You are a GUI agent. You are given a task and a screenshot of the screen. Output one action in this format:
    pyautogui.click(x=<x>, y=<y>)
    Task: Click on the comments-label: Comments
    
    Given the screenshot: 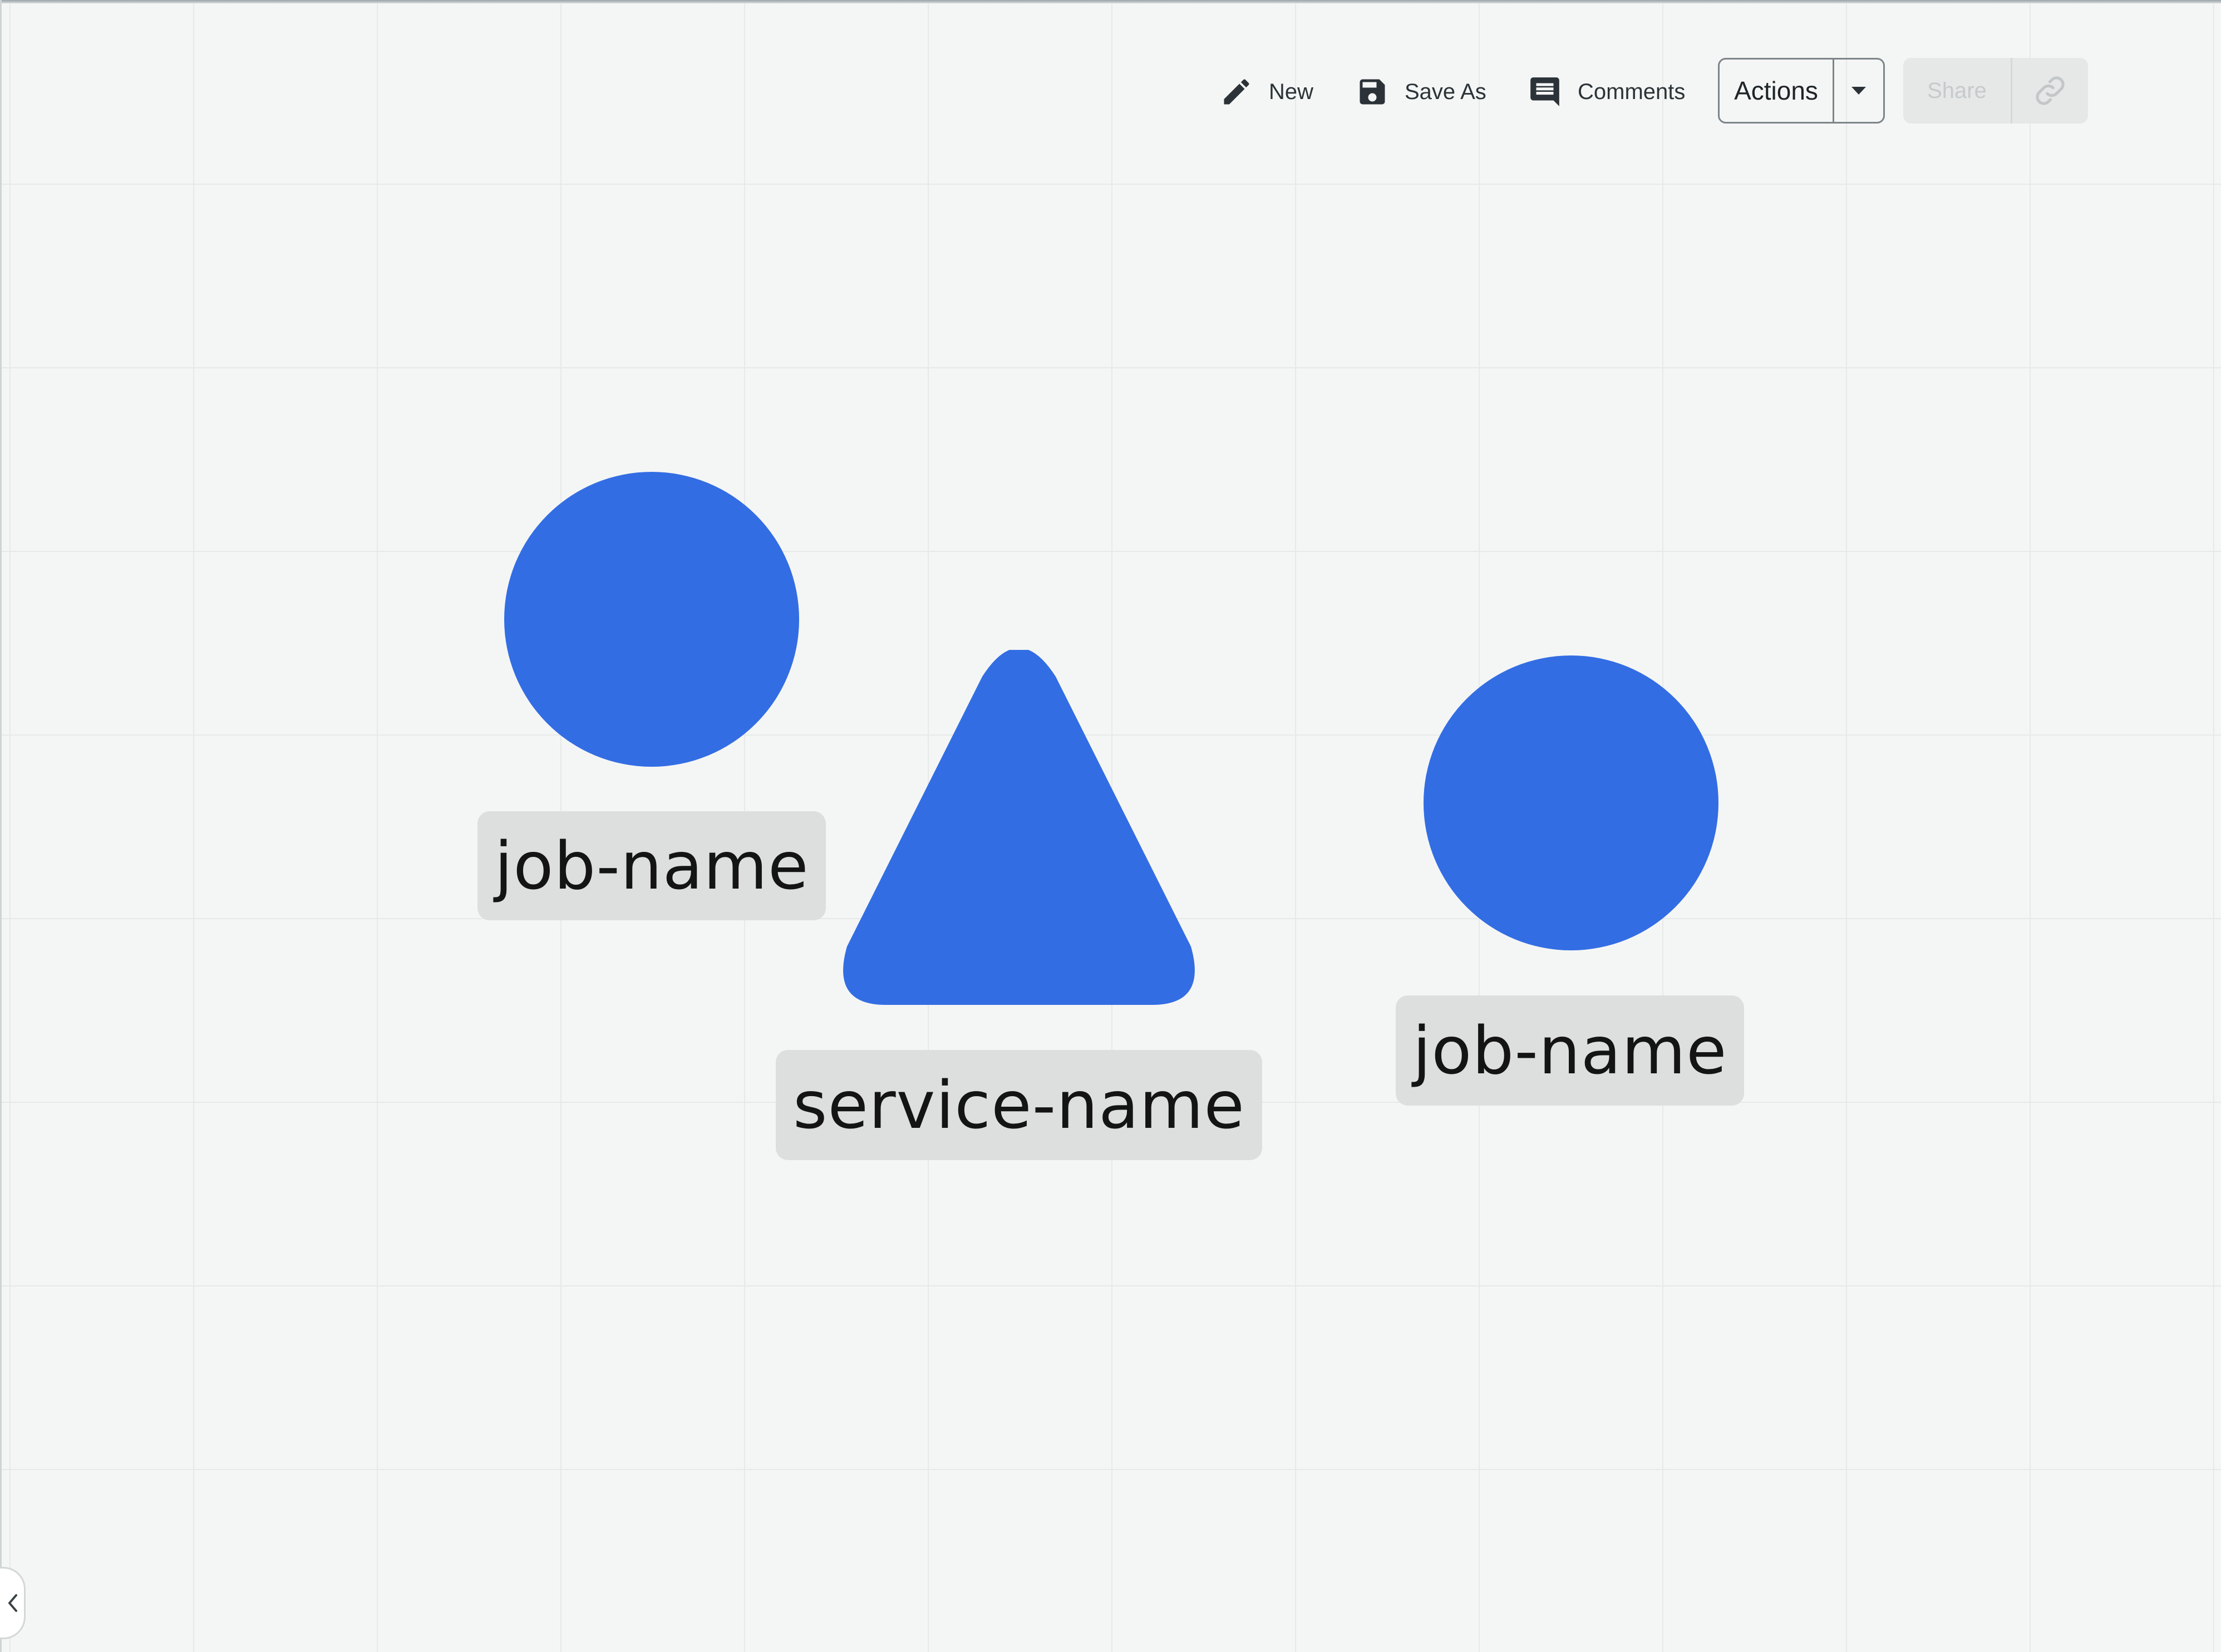 What is the action you would take?
    pyautogui.click(x=1632, y=91)
    